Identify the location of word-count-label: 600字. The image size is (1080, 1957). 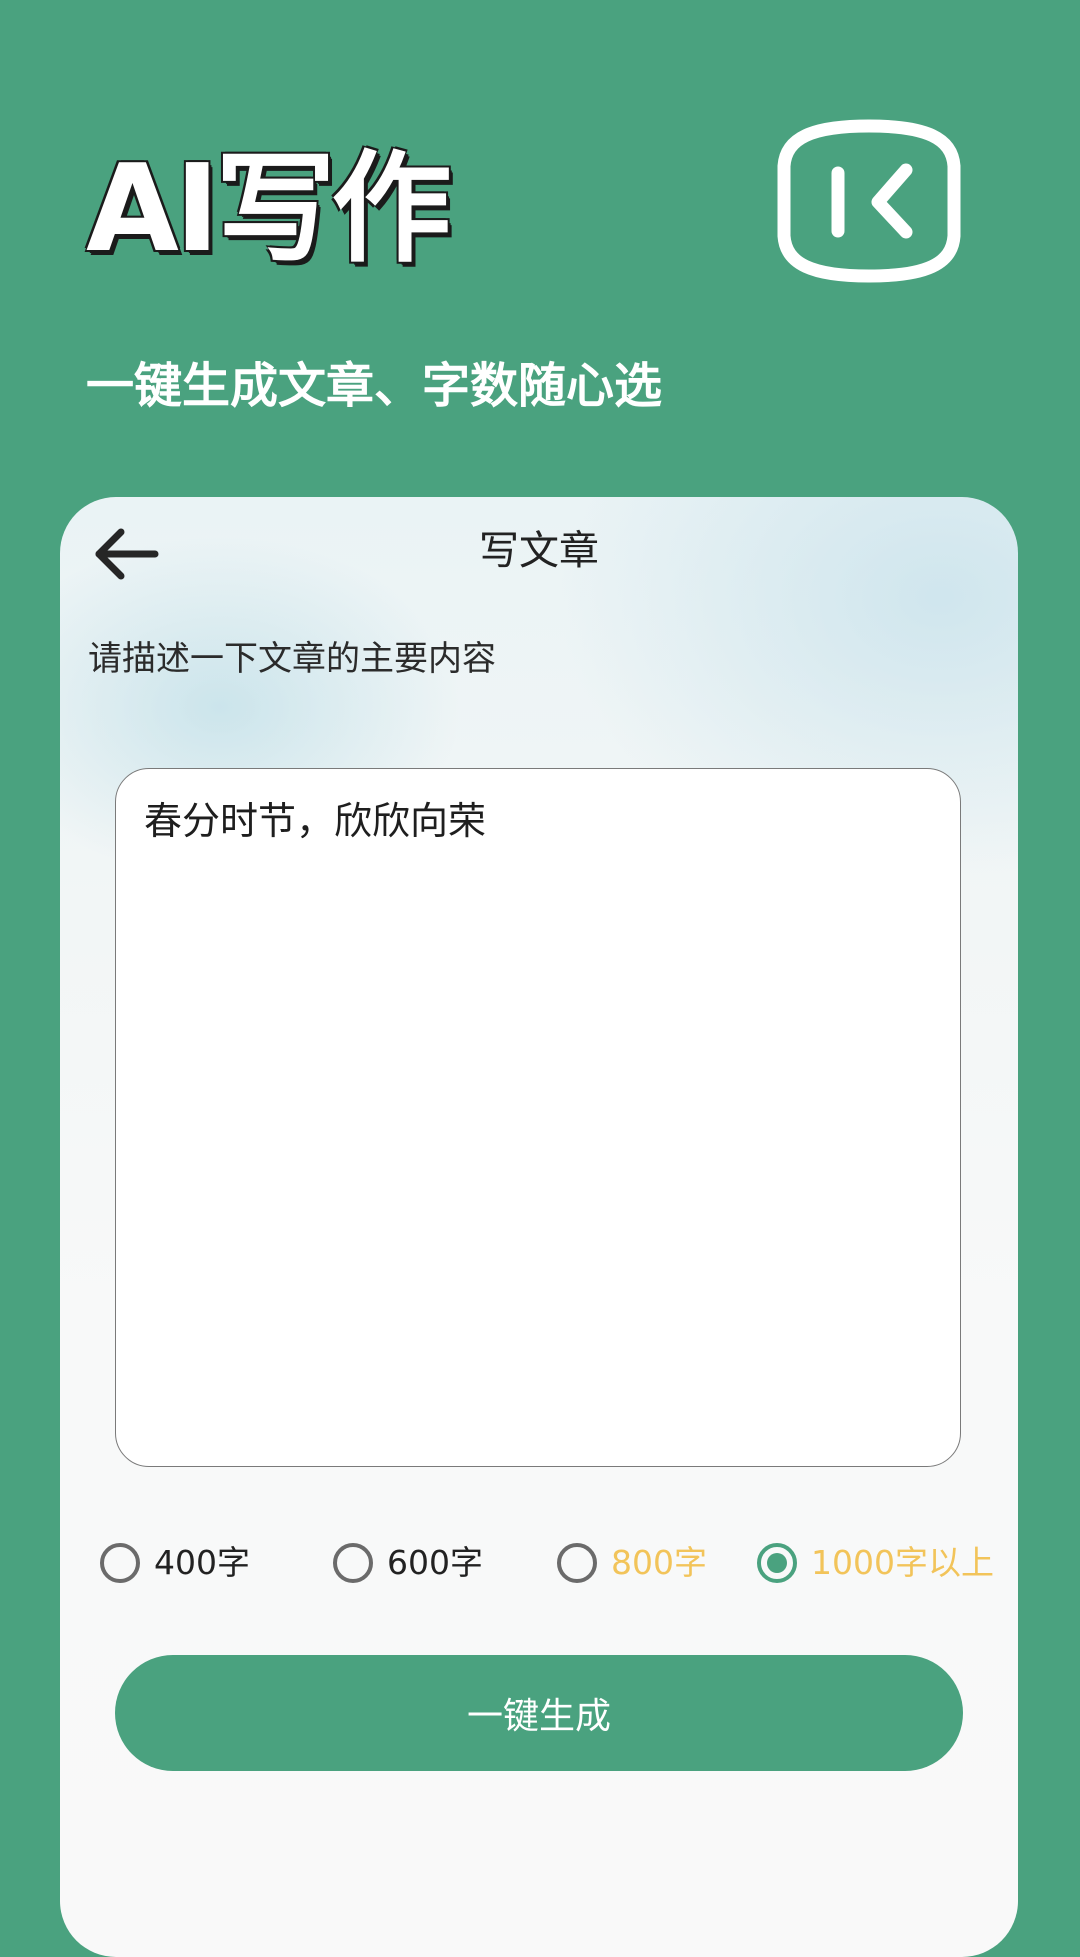
(435, 1562).